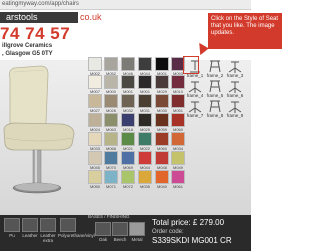 The height and width of the screenshot is (251, 320). I want to click on material-tab-label: Polyurethane/vinyl, so click(76, 235).